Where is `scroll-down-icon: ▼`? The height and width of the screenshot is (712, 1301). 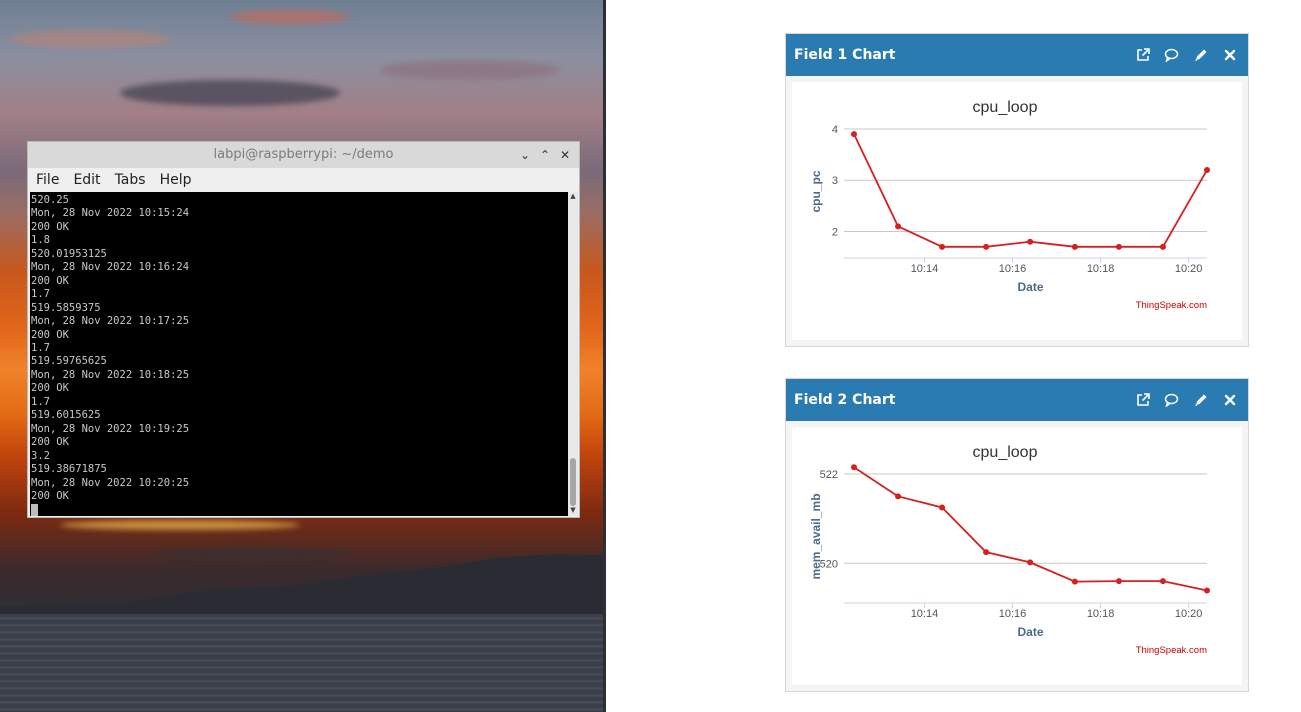
scroll-down-icon: ▼ is located at coordinates (573, 511).